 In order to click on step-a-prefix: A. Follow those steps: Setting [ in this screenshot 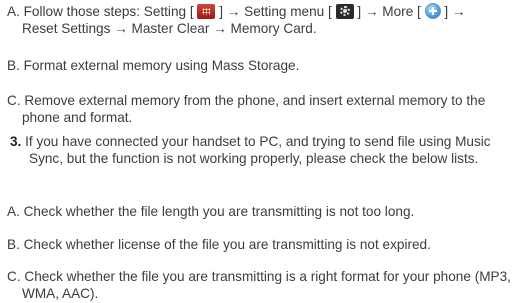, I will do `click(100, 11)`.